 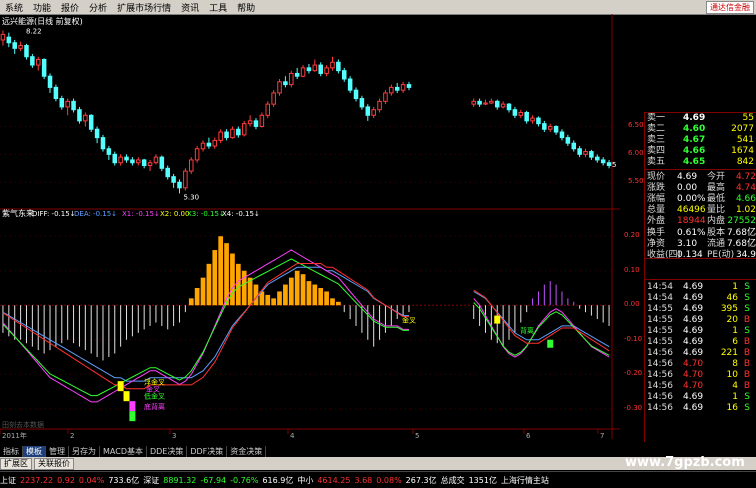 What do you see at coordinates (98, 7) in the screenshot?
I see `menu-item-3: 分析` at bounding box center [98, 7].